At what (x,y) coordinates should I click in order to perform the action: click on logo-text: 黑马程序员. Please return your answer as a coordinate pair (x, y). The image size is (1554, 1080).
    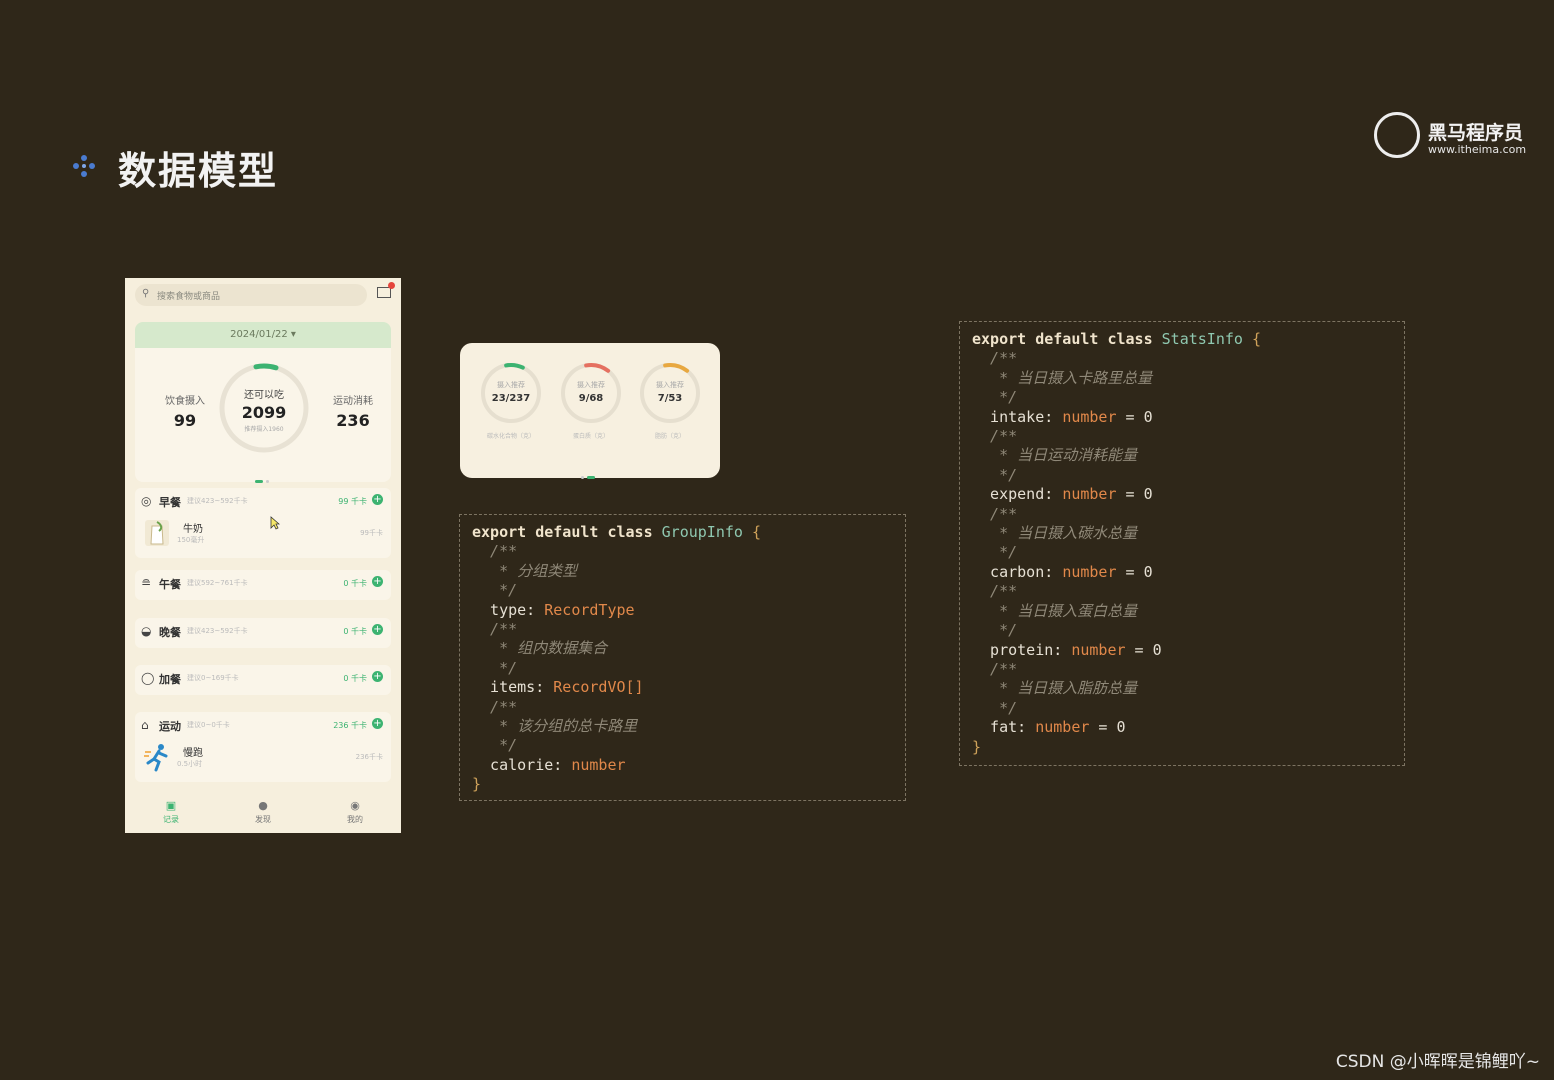
    Looking at the image, I should click on (1476, 133).